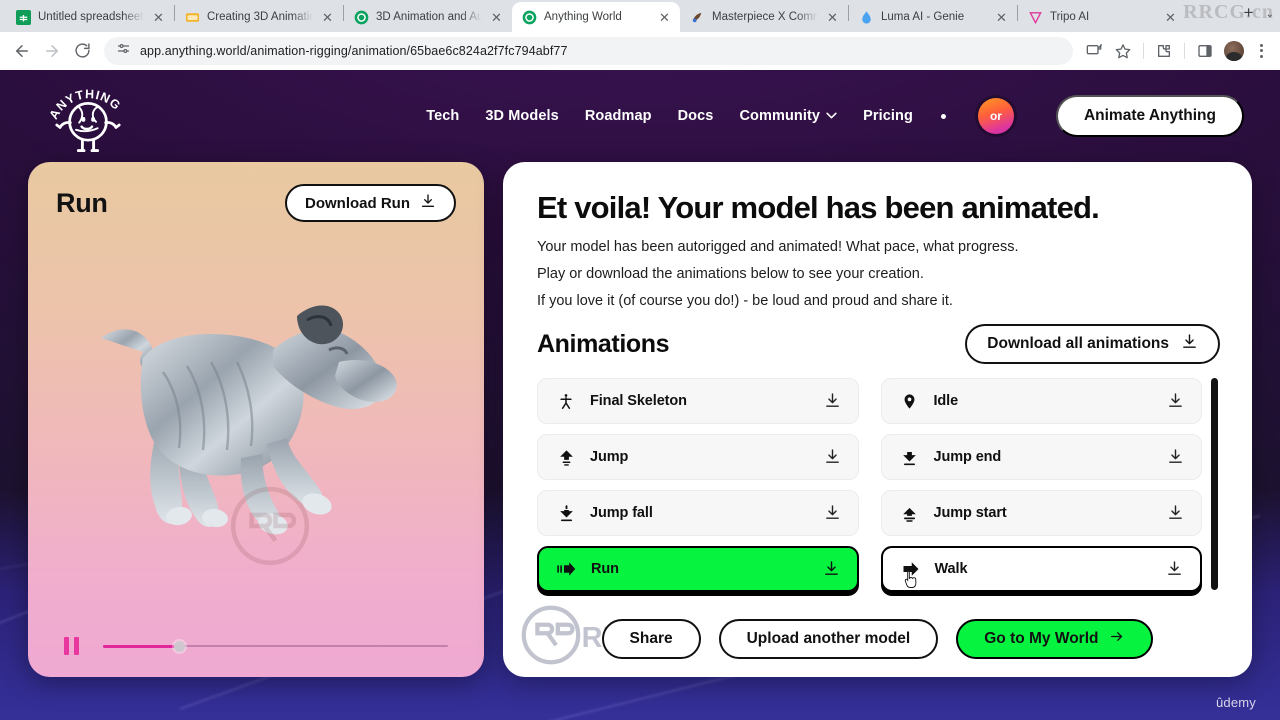 The height and width of the screenshot is (720, 1280). I want to click on walk-icon, so click(911, 569).